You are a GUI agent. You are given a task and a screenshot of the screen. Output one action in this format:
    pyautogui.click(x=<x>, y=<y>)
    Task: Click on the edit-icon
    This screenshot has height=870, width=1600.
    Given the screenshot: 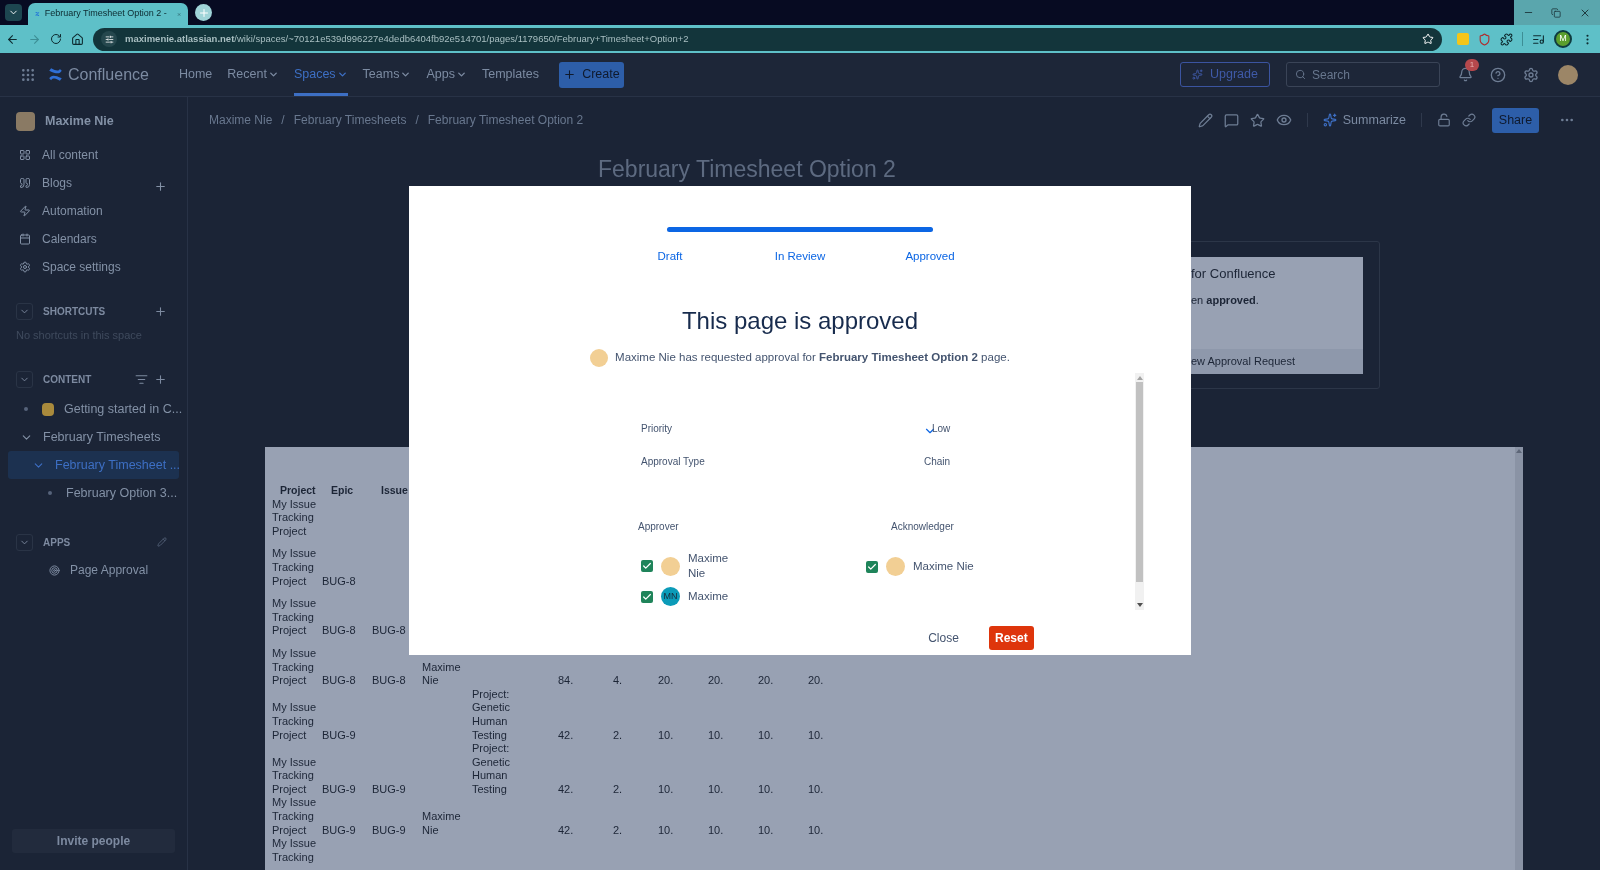 What is the action you would take?
    pyautogui.click(x=1205, y=120)
    